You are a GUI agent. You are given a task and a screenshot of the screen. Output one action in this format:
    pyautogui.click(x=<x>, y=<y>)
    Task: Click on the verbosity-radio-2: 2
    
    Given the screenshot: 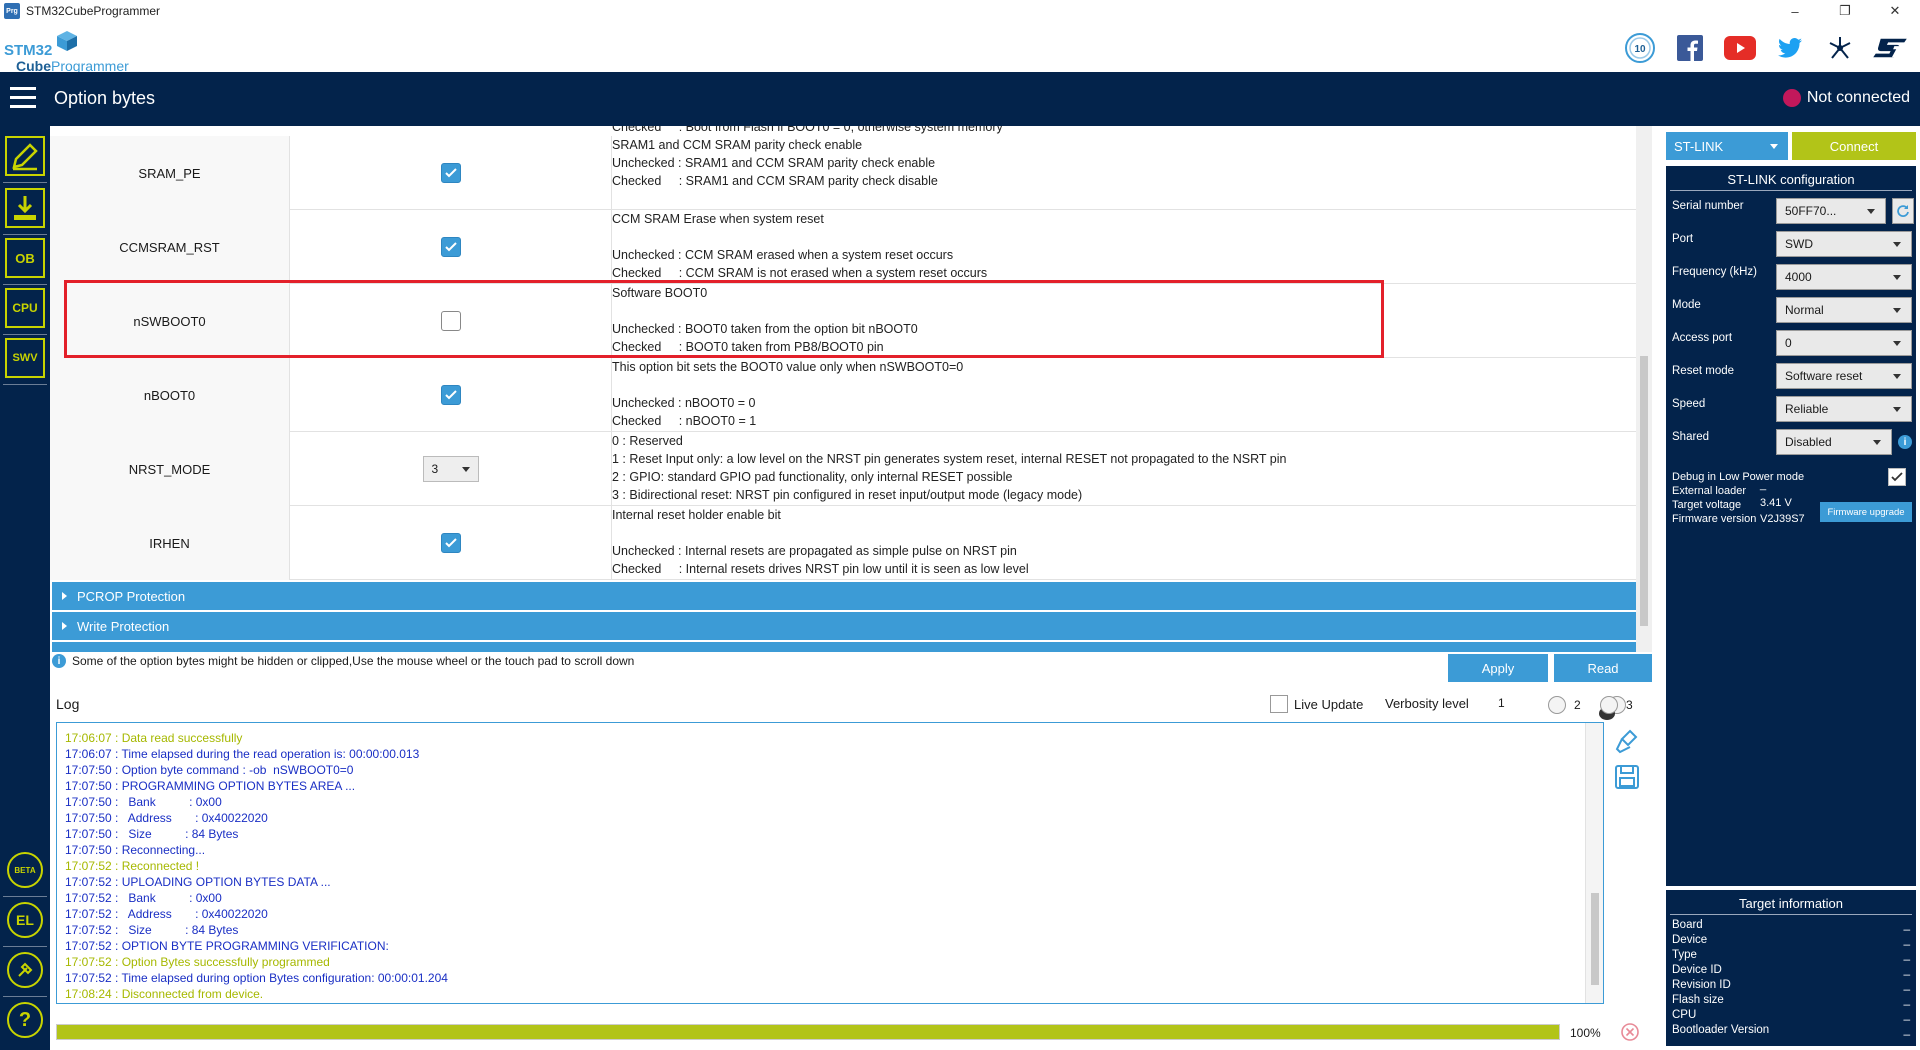 What is the action you would take?
    pyautogui.click(x=1564, y=705)
    